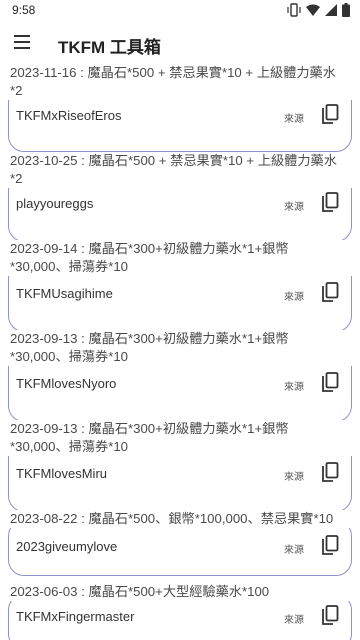 The image size is (360, 640). What do you see at coordinates (294, 10) in the screenshot?
I see `vibrate-icon` at bounding box center [294, 10].